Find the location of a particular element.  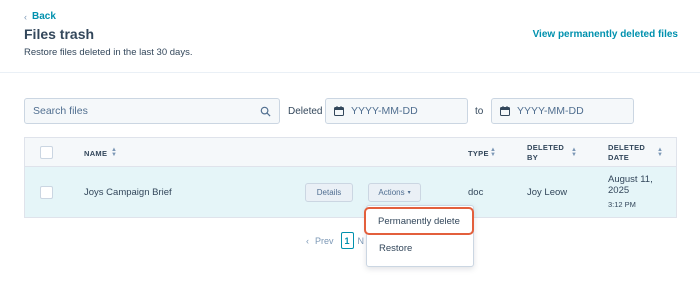

header-divider is located at coordinates (350, 72).